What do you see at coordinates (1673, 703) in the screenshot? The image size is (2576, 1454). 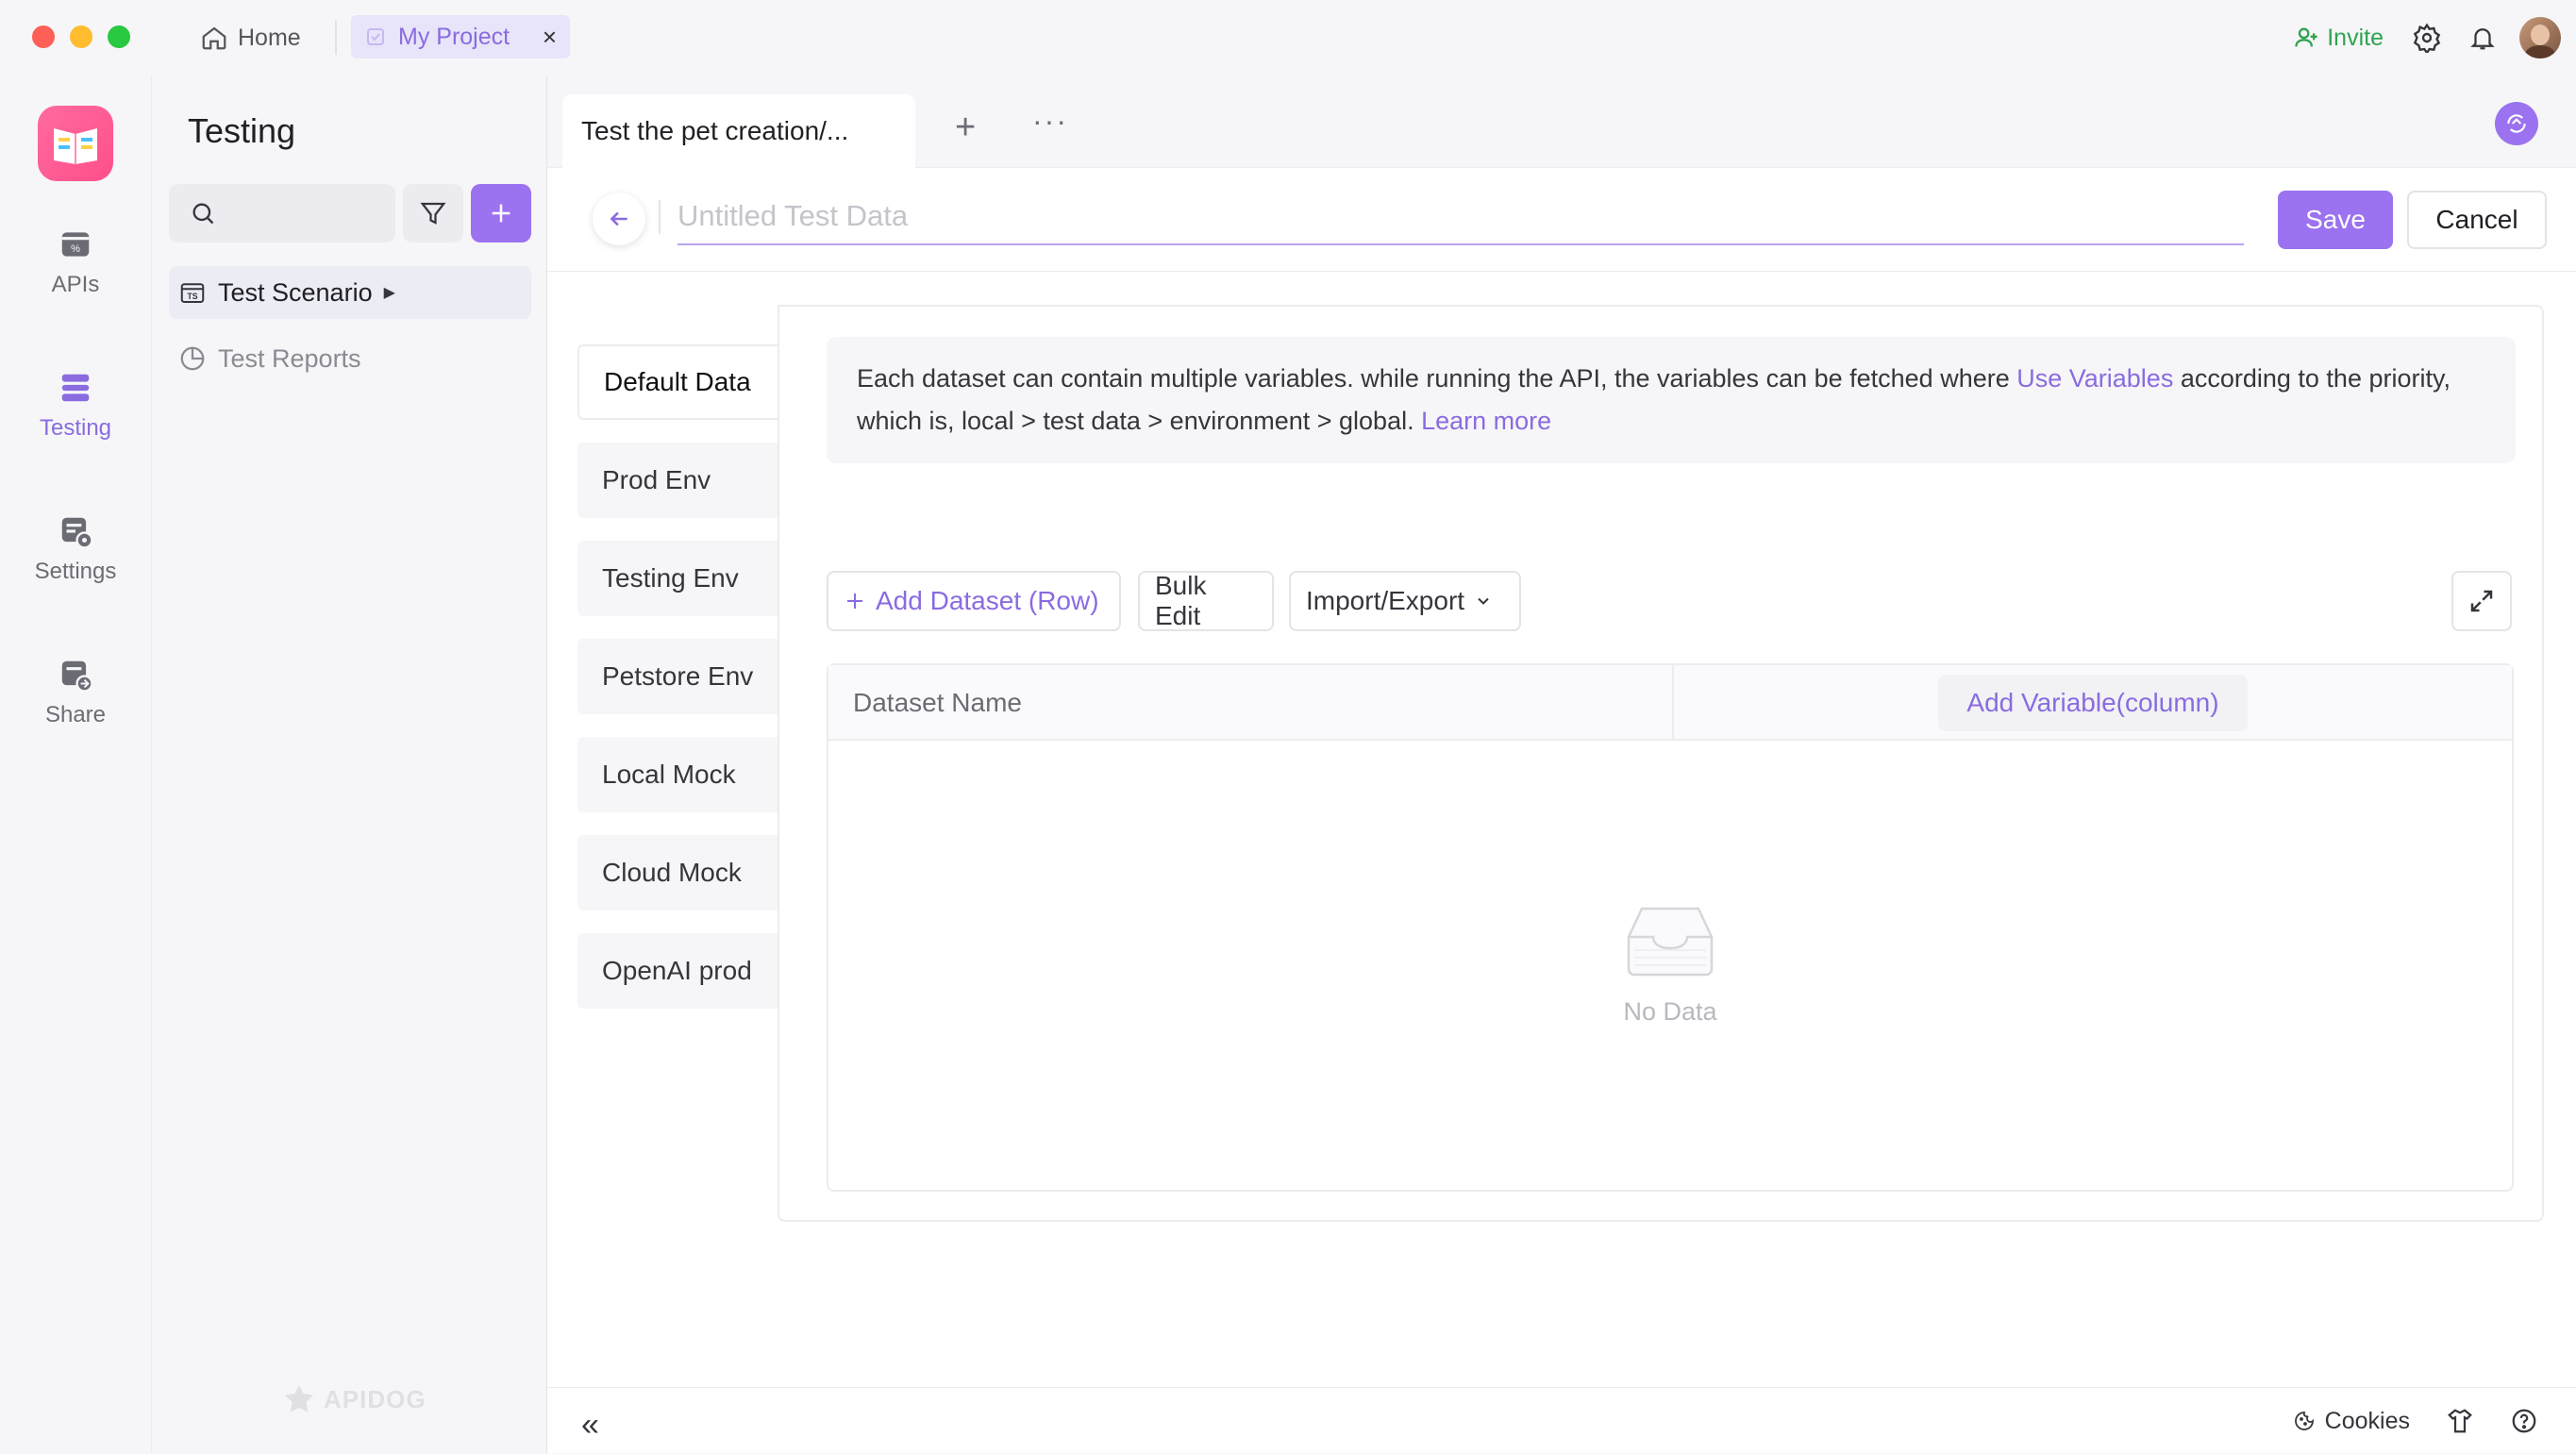 I see `column-divider` at bounding box center [1673, 703].